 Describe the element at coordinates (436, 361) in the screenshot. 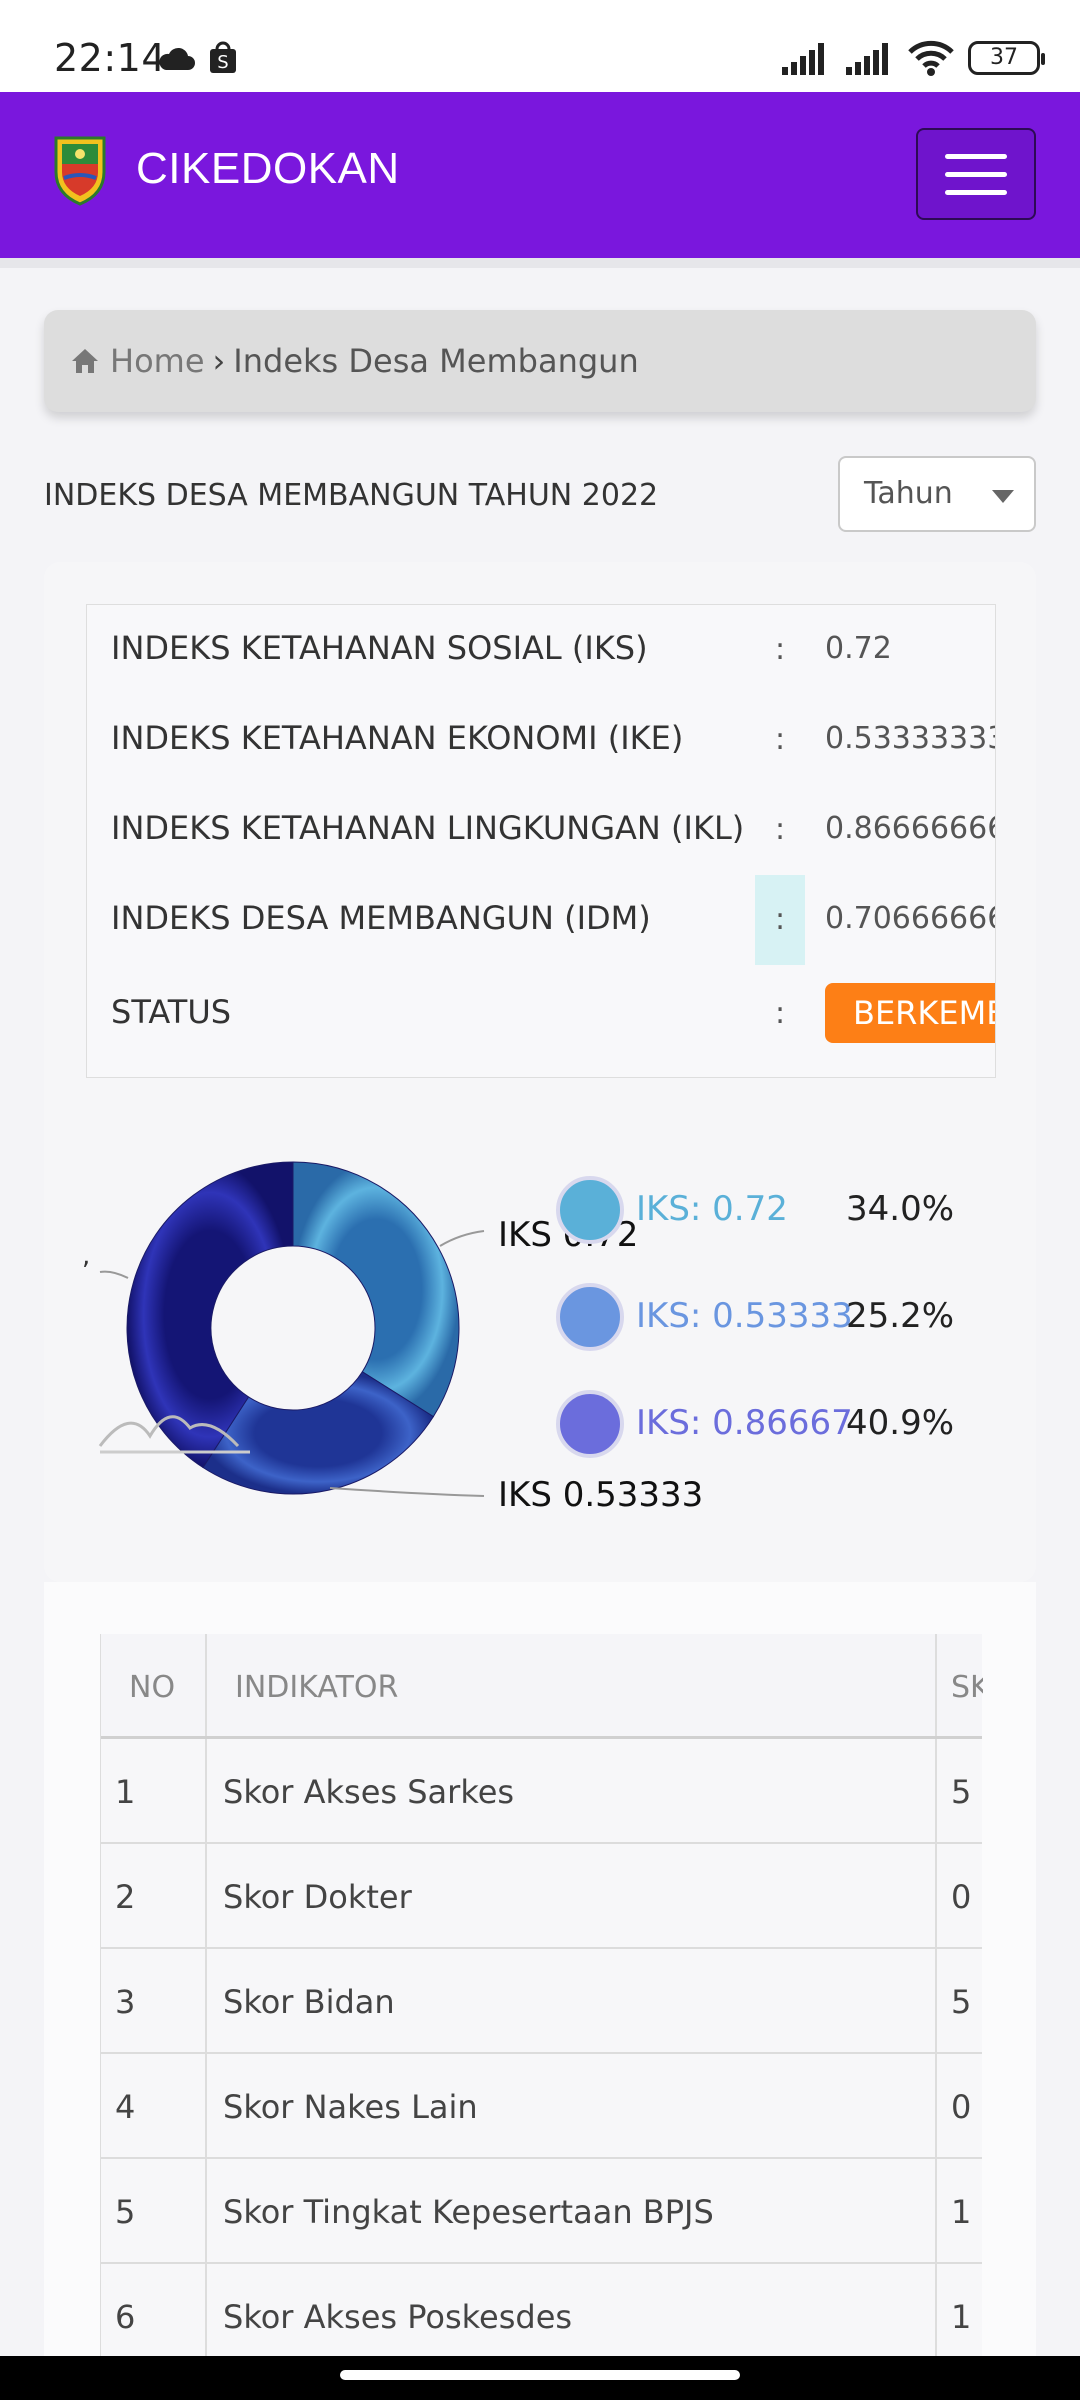

I see `breadcrumb-current: Indeks Desa Membangun` at that location.